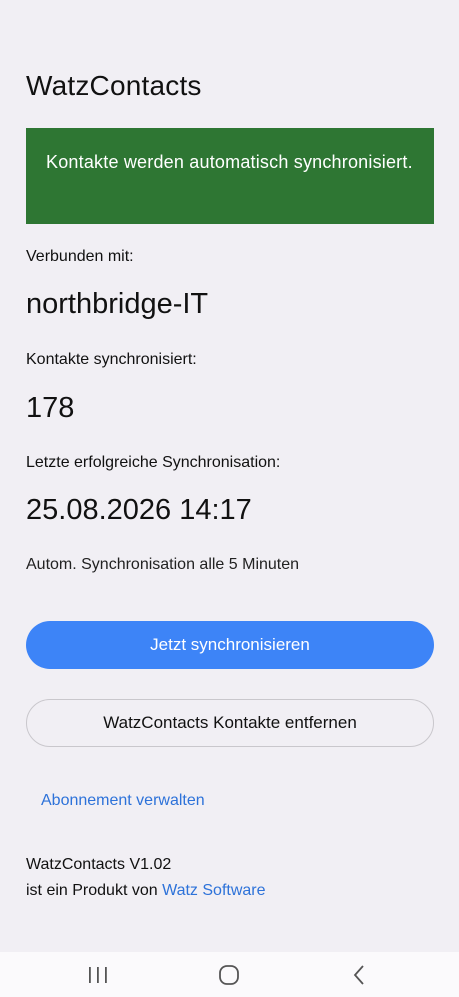  I want to click on home-button, so click(229, 974).